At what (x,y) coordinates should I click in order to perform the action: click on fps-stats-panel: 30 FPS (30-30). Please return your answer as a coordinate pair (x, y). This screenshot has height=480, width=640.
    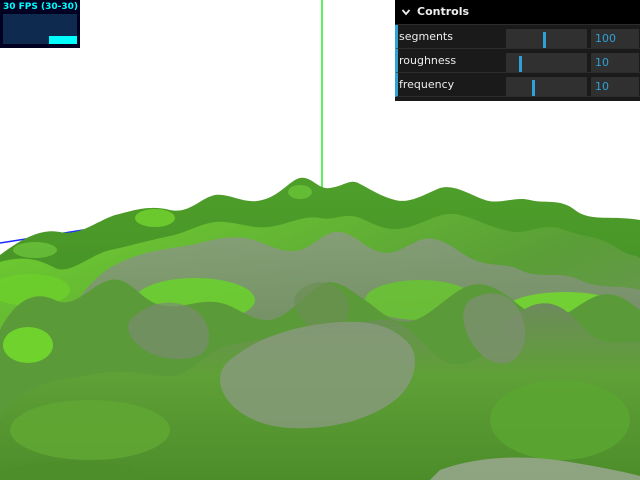
    Looking at the image, I should click on (40, 24).